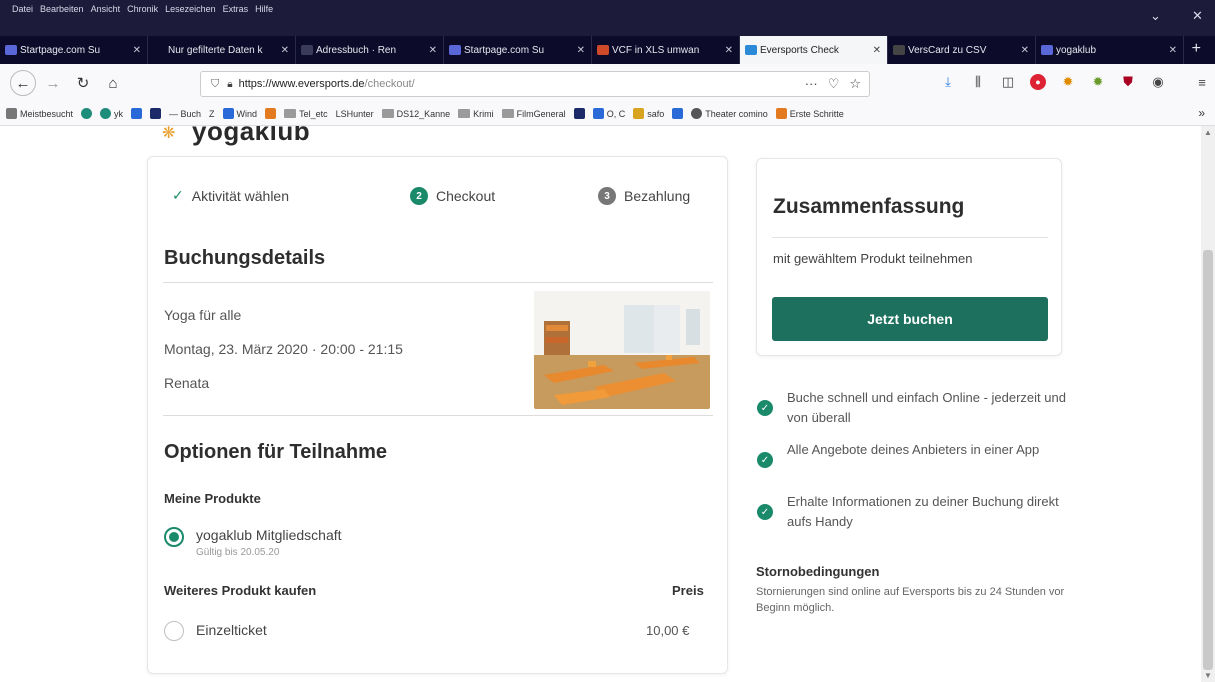 This screenshot has width=1215, height=682. I want to click on bookmark-item: Meistbesucht, so click(39, 113).